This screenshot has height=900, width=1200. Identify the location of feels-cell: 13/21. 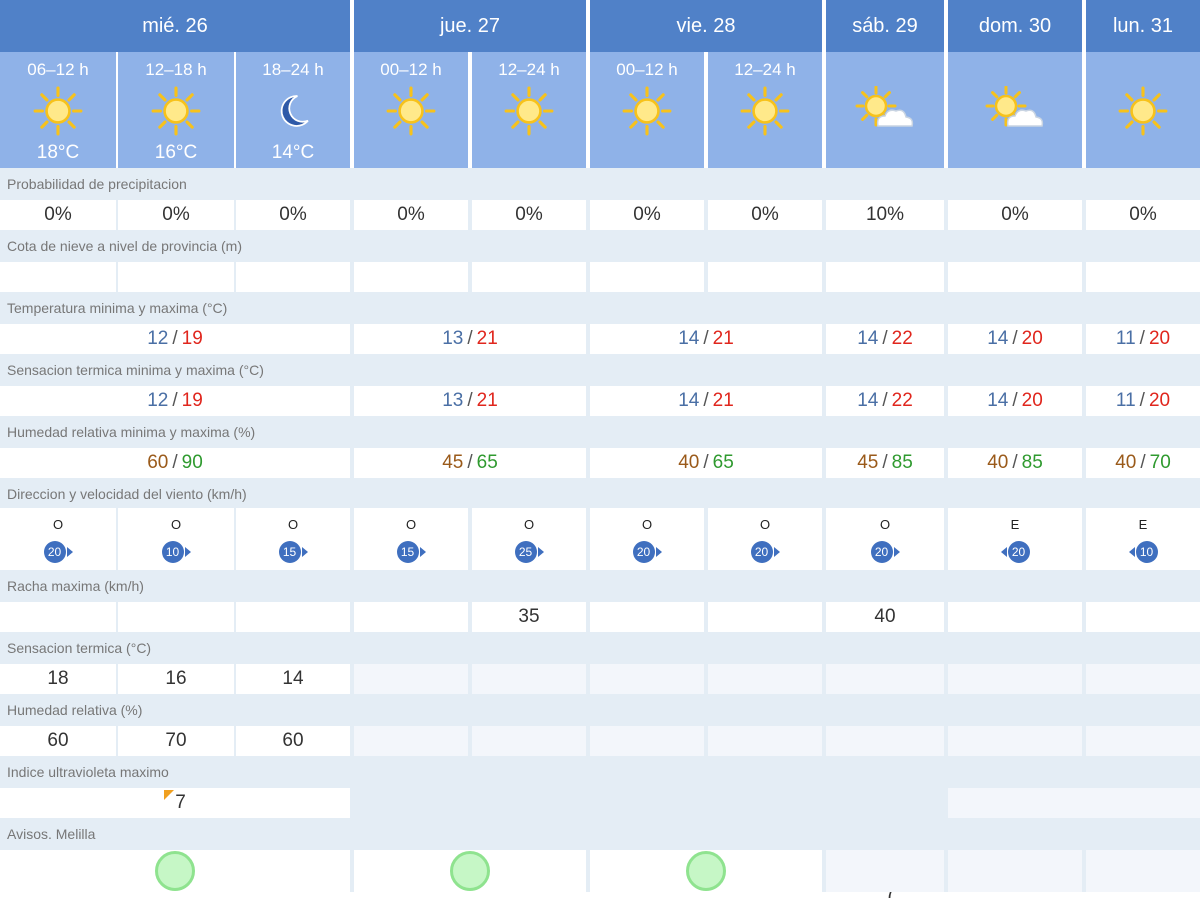
(470, 401).